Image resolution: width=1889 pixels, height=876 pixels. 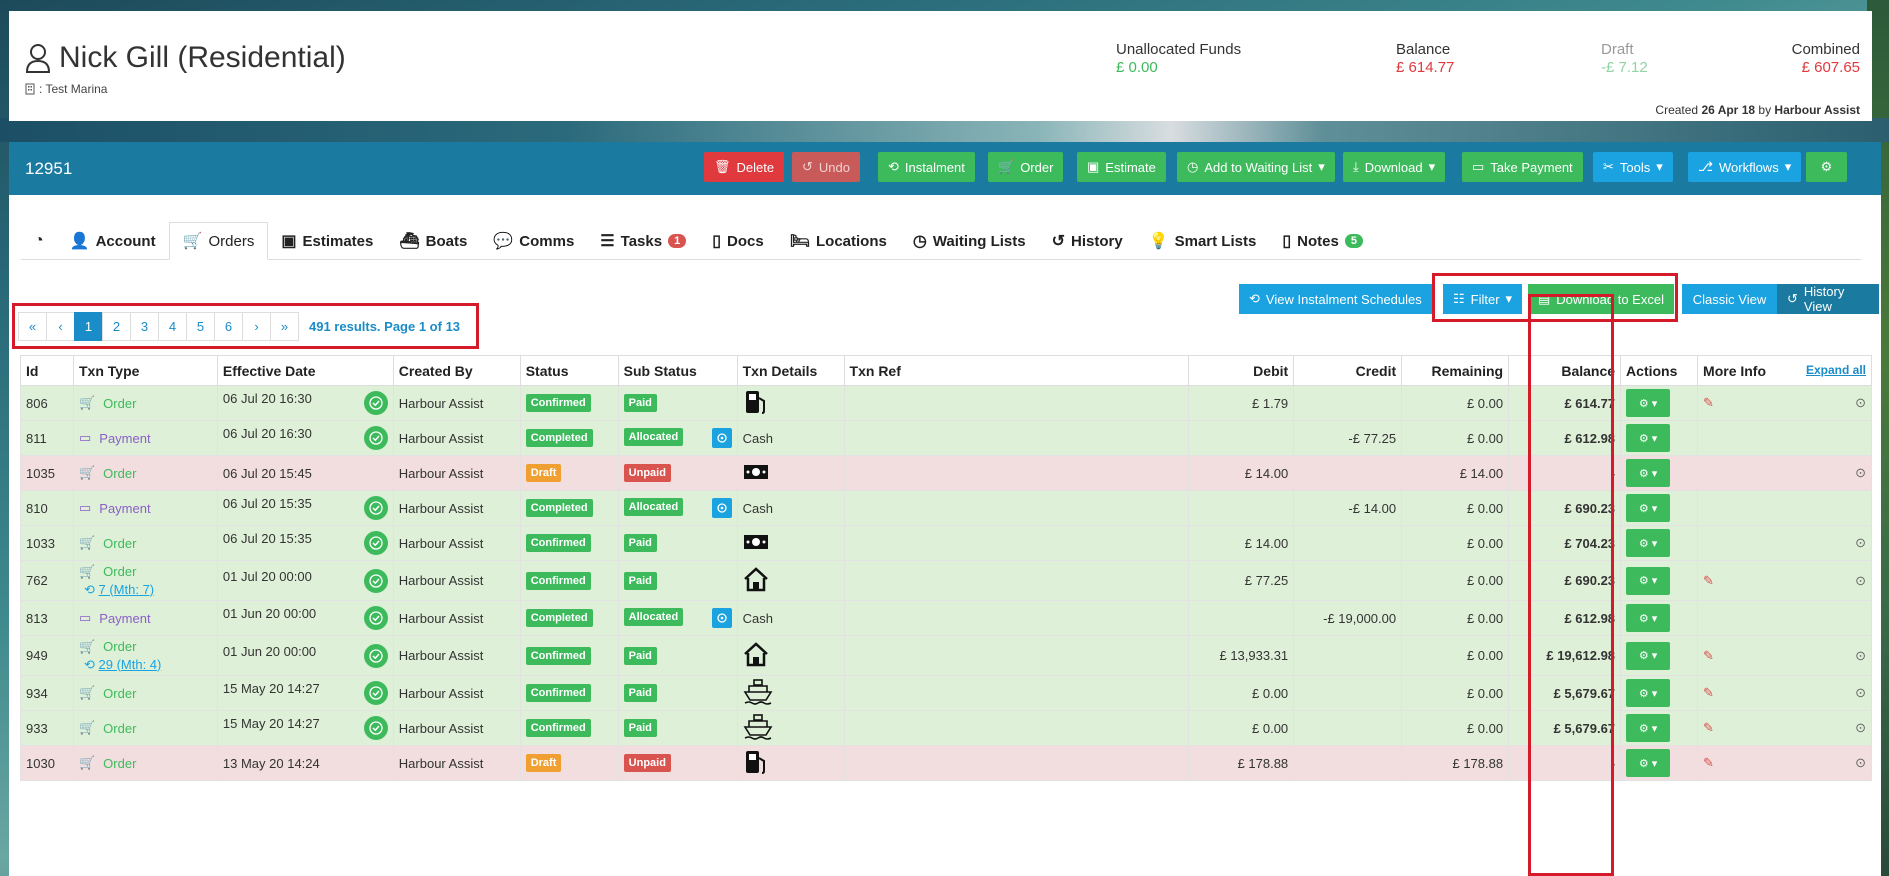 I want to click on cell-status: Confirmed, so click(x=569, y=543).